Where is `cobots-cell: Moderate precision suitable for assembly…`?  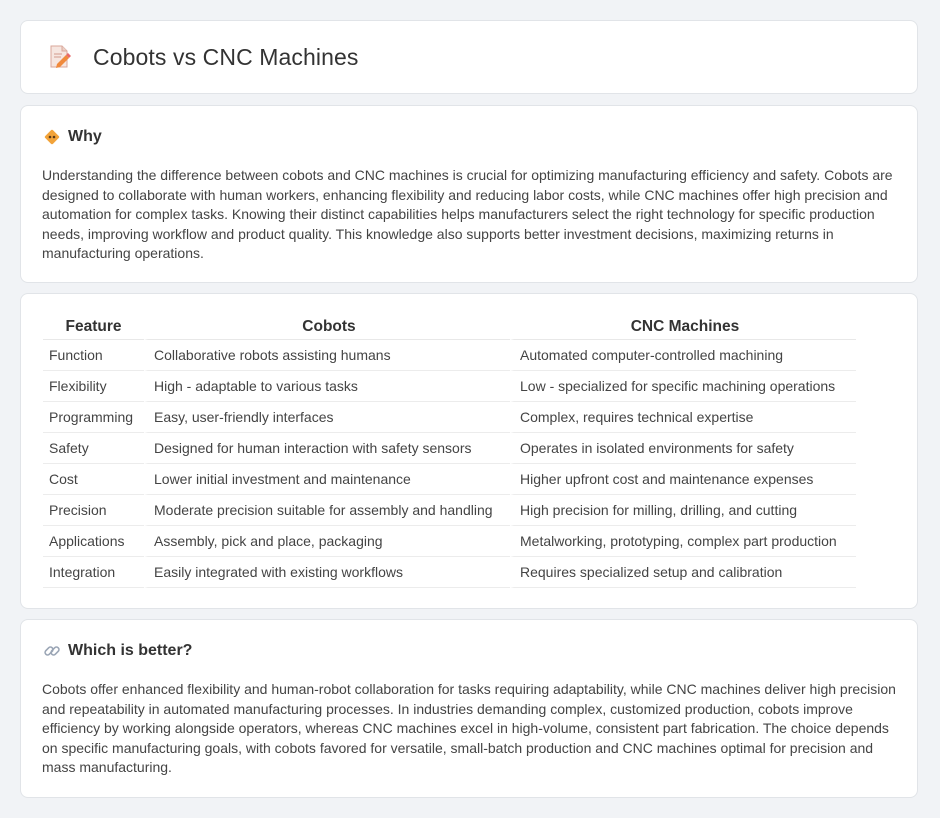
cobots-cell: Moderate precision suitable for assembly… is located at coordinates (327, 510).